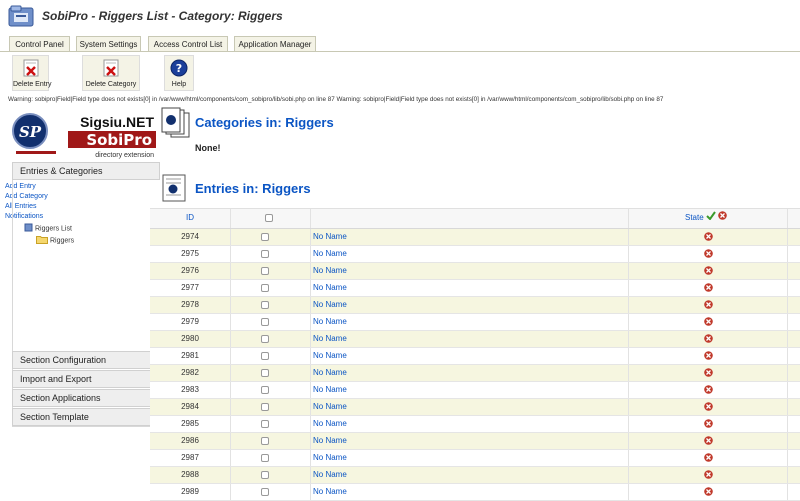 This screenshot has height=501, width=800. Describe the element at coordinates (190, 270) in the screenshot. I see `entry-id: 2976` at that location.